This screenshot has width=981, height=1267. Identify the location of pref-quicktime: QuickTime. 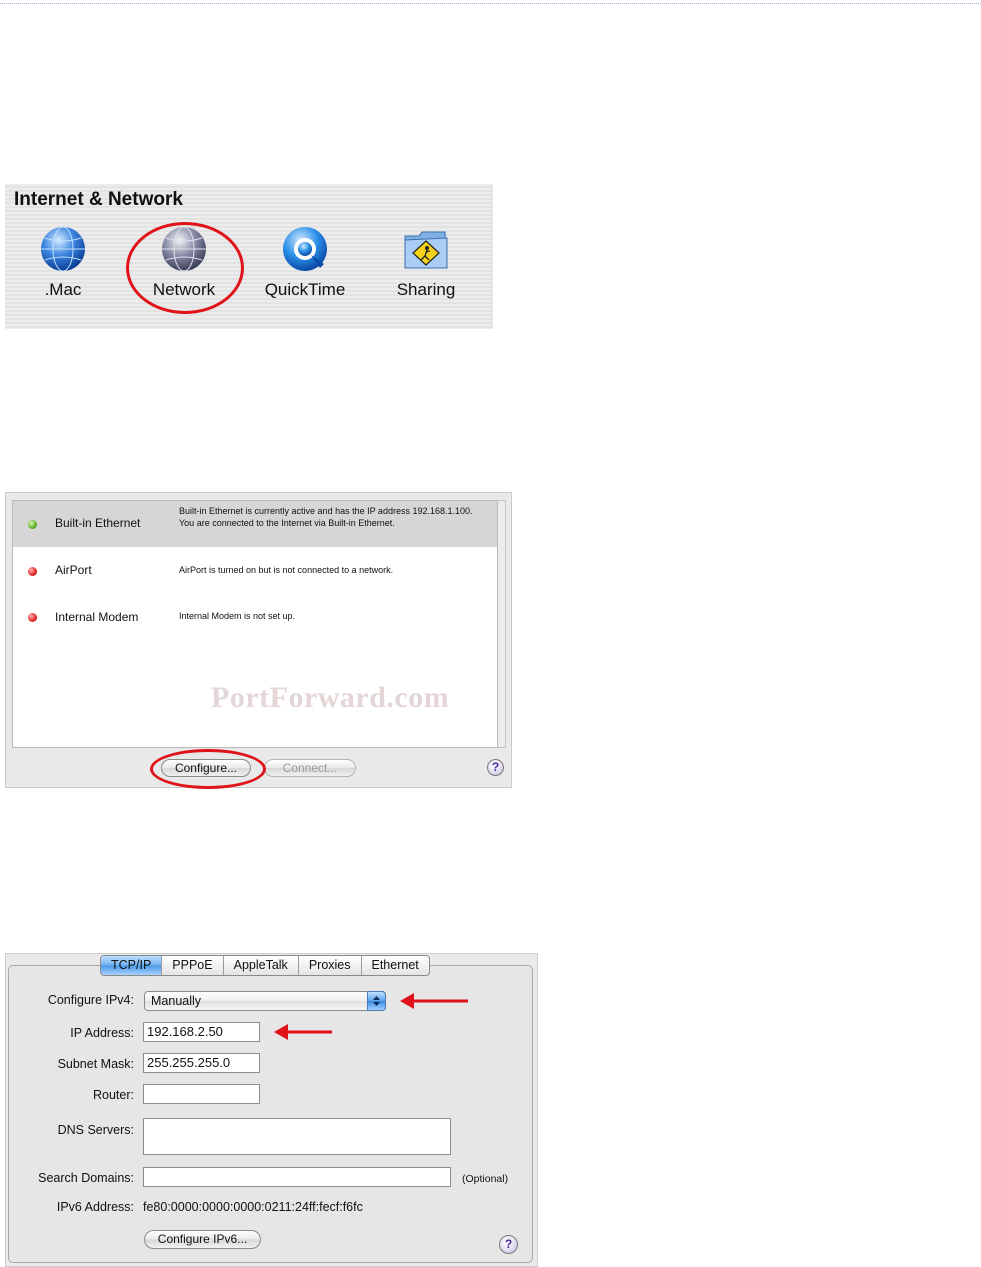
(305, 262).